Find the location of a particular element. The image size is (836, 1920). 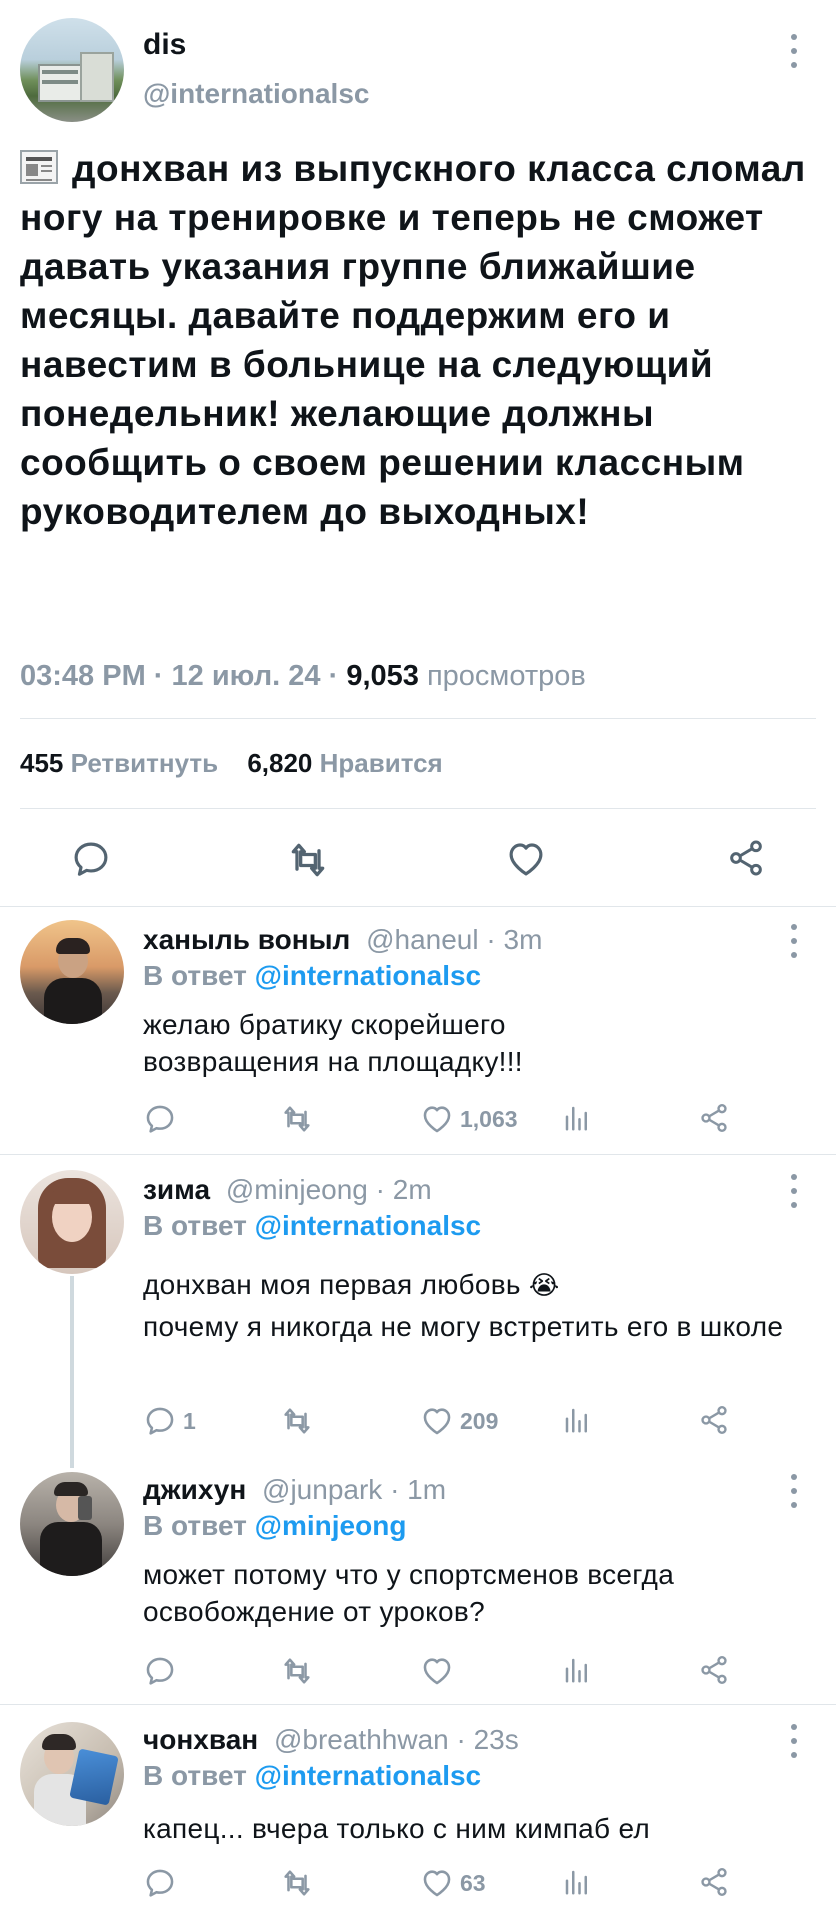

timestamp: · 1m is located at coordinates (418, 1489).